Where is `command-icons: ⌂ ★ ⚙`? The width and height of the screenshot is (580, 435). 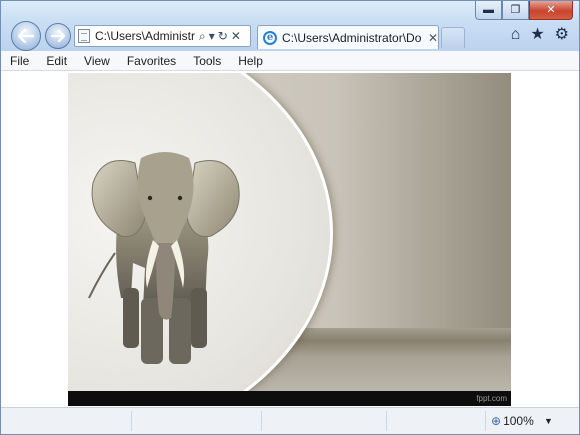 command-icons: ⌂ ★ ⚙ is located at coordinates (540, 35).